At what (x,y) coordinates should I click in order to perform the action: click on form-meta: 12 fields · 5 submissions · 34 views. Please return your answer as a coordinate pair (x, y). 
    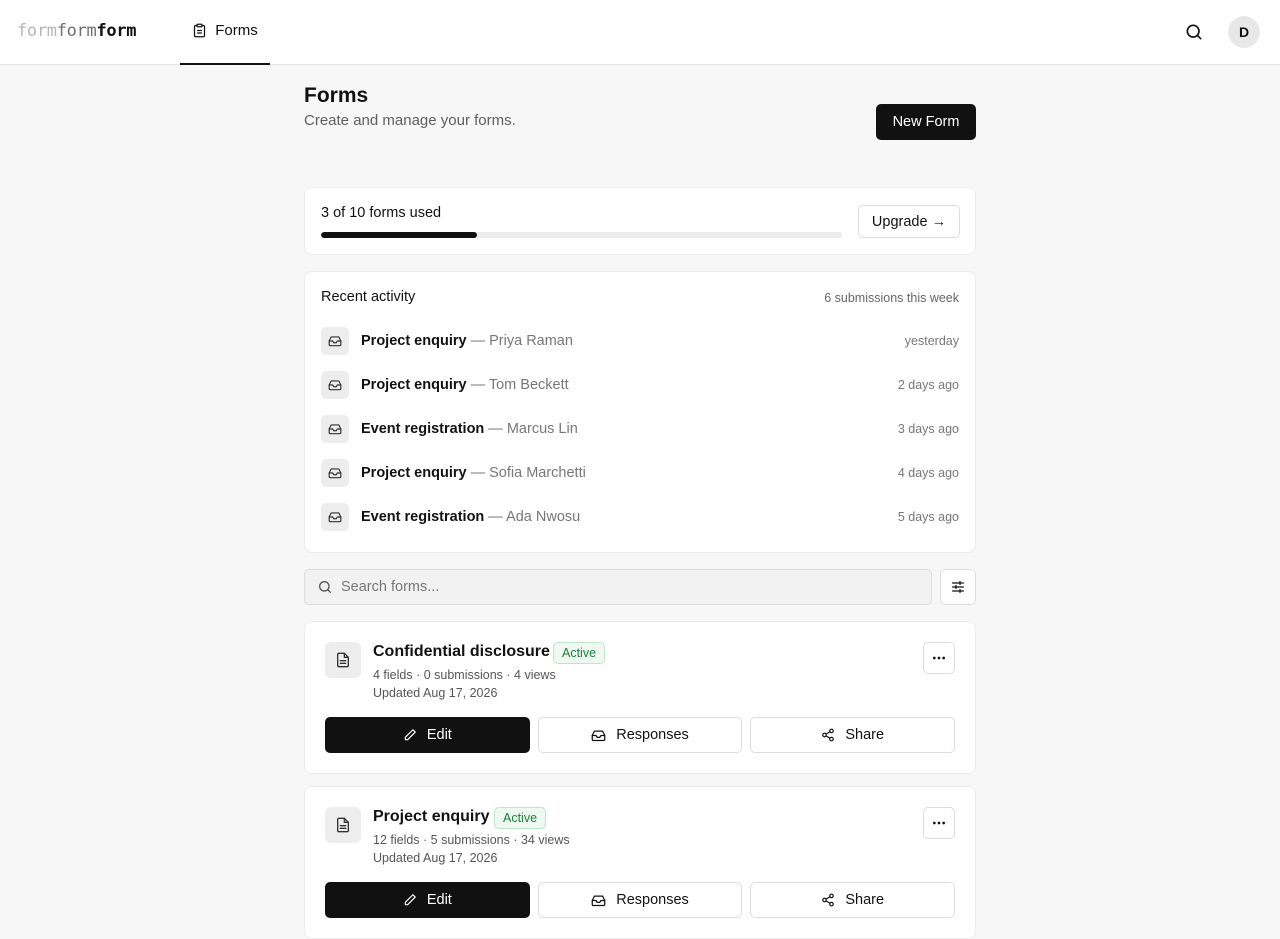
    Looking at the image, I should click on (471, 840).